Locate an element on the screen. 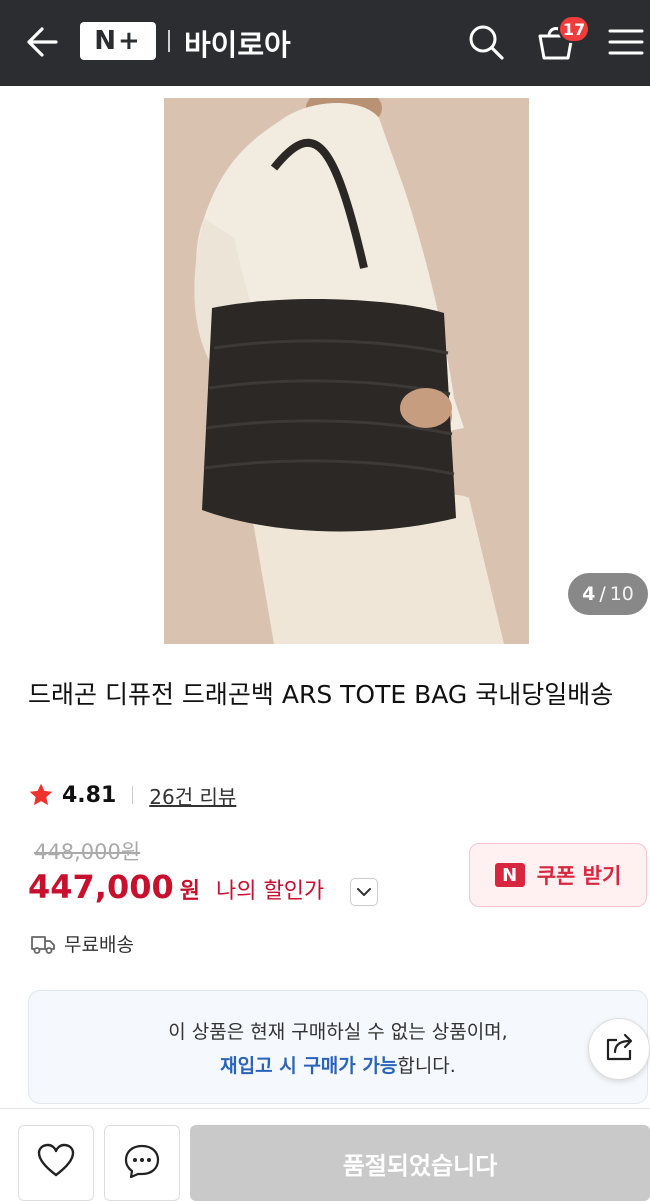  shipping-label: 무료배송 is located at coordinates (99, 945).